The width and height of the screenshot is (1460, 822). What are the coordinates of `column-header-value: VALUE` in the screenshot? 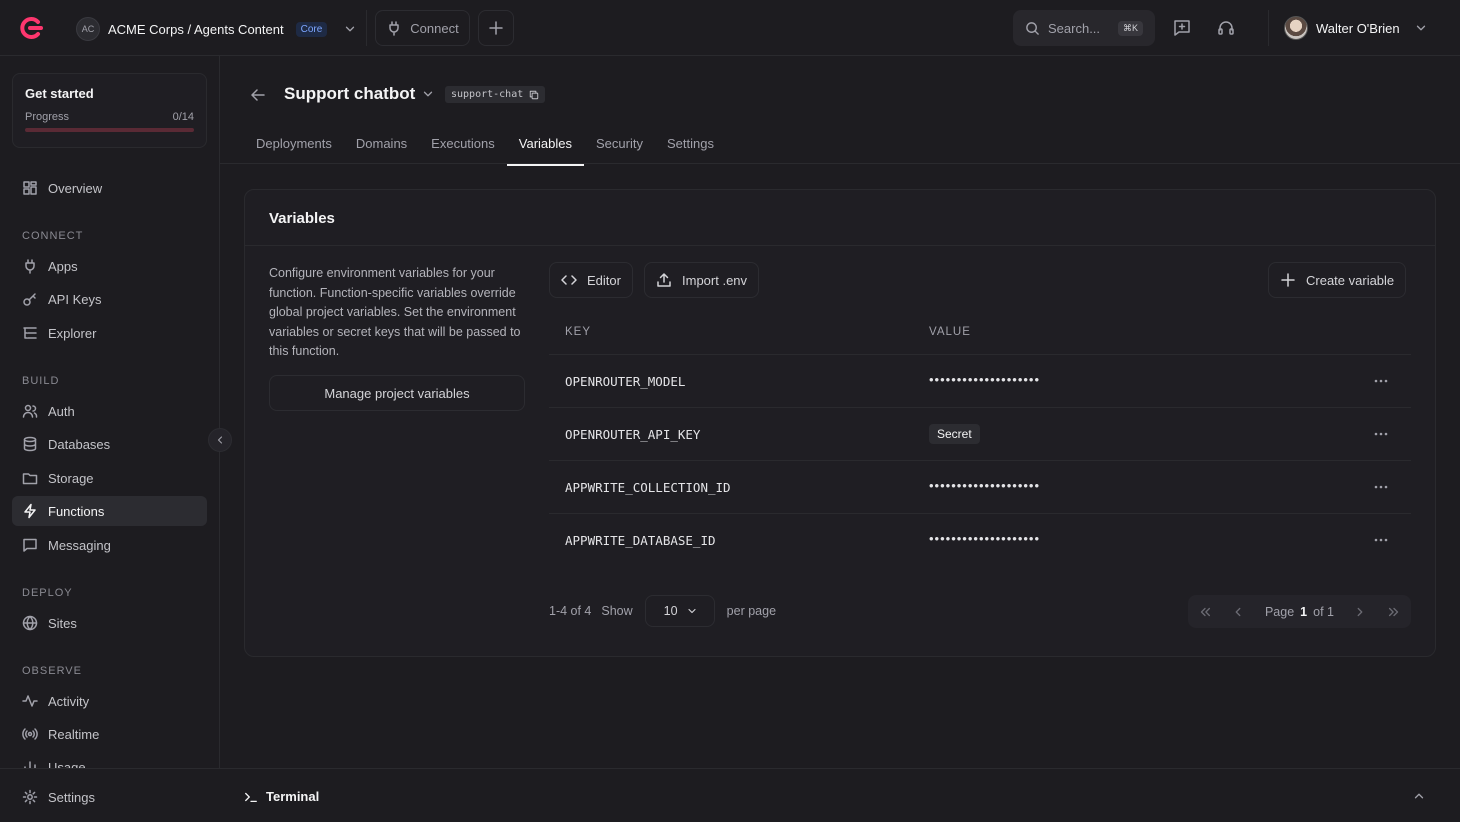 It's located at (950, 332).